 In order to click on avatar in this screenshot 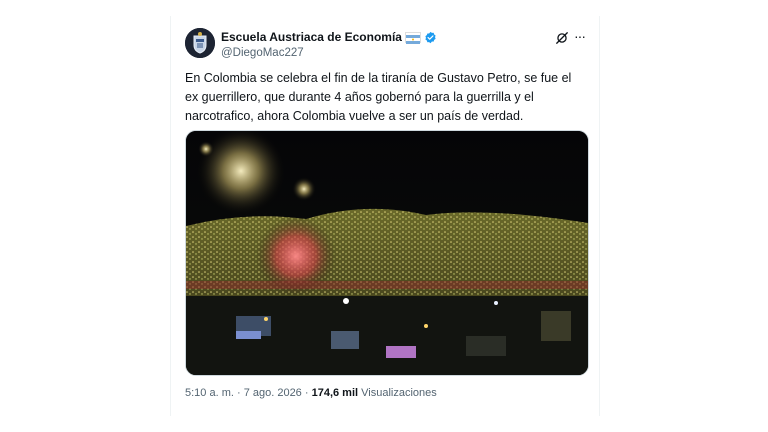, I will do `click(200, 43)`.